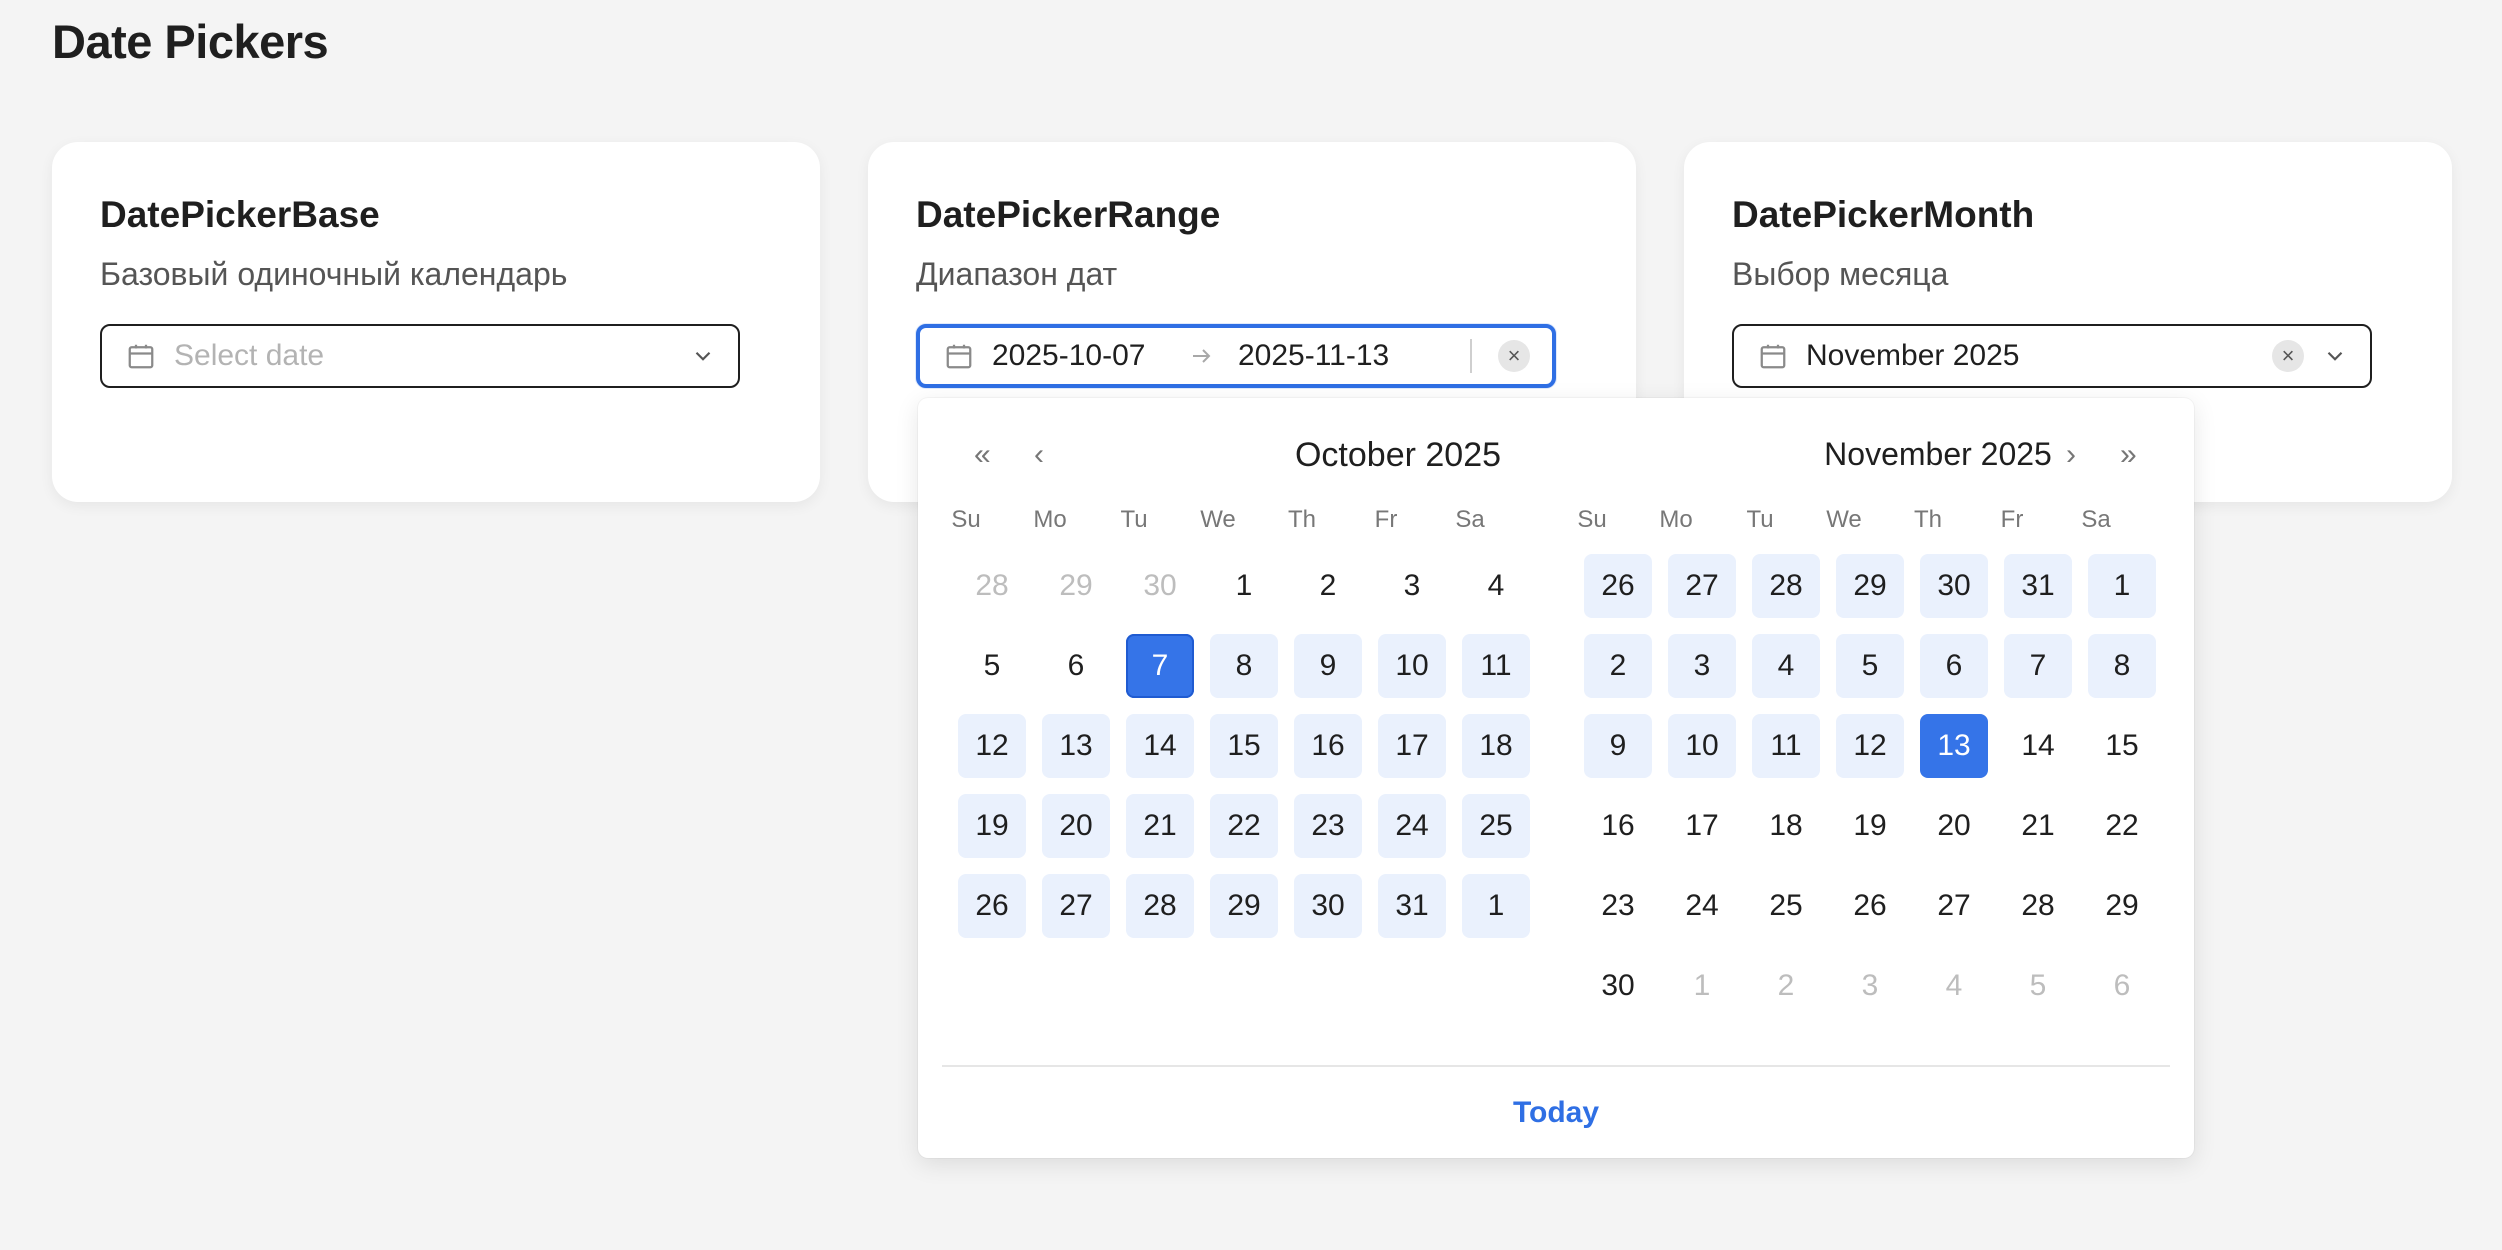 The image size is (2502, 1250). What do you see at coordinates (1844, 520) in the screenshot?
I see `weekday-header-right: Su Mo Tu We Th Fr Sa` at bounding box center [1844, 520].